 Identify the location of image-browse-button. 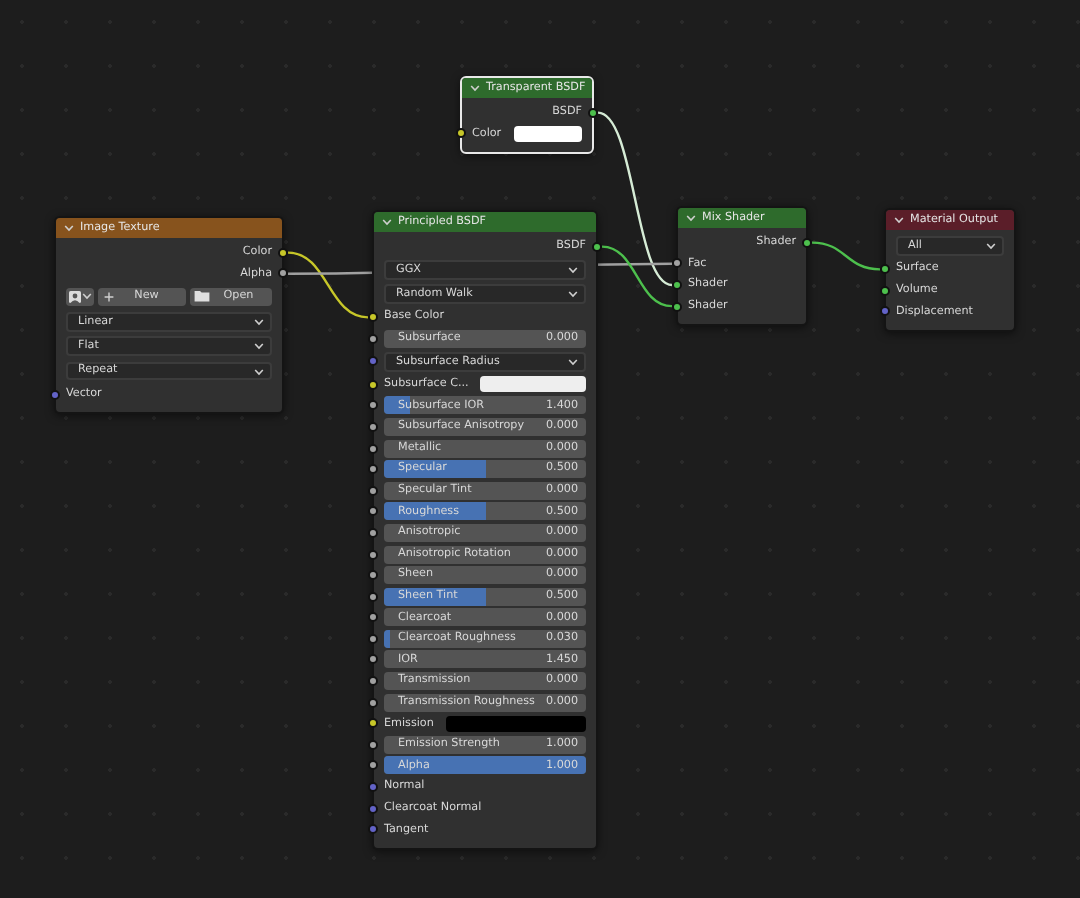
(80, 297).